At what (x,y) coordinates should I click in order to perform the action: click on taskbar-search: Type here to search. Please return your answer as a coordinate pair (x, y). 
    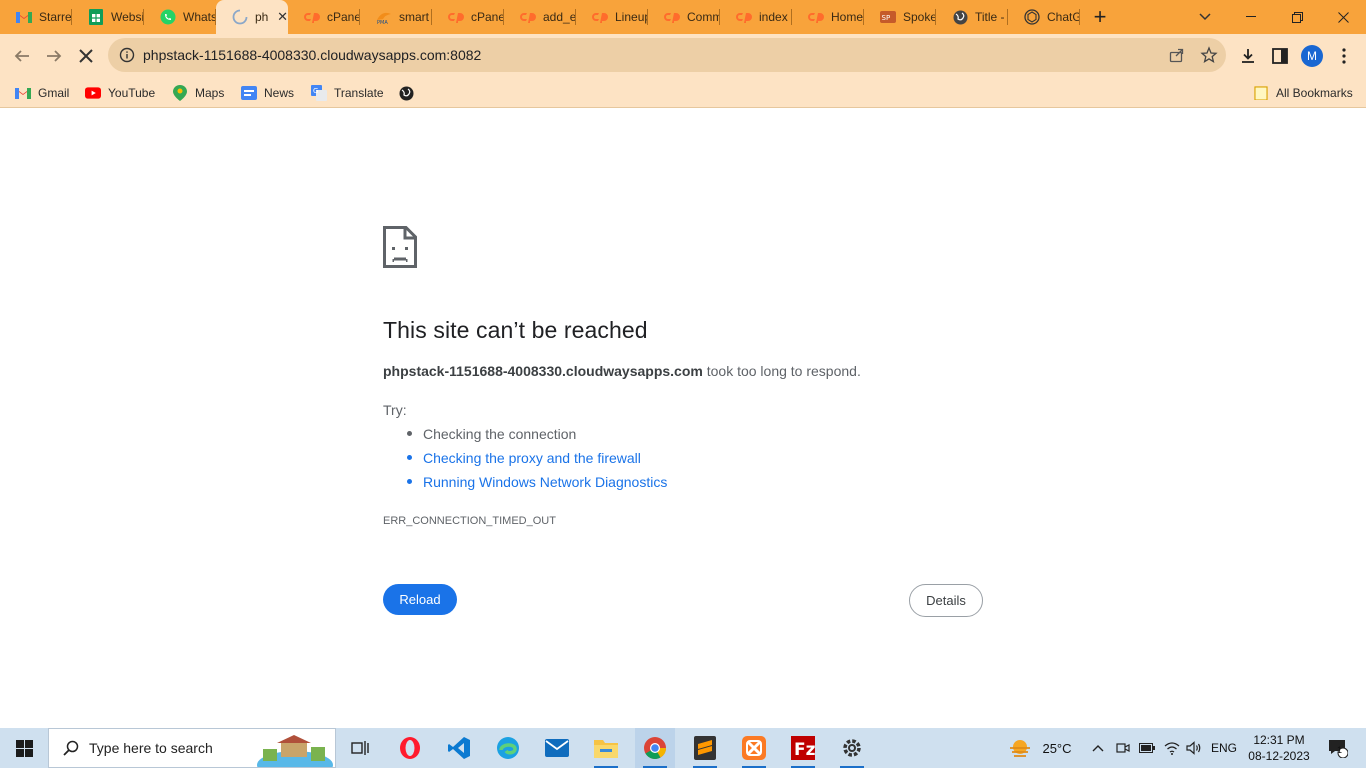
    Looking at the image, I should click on (192, 748).